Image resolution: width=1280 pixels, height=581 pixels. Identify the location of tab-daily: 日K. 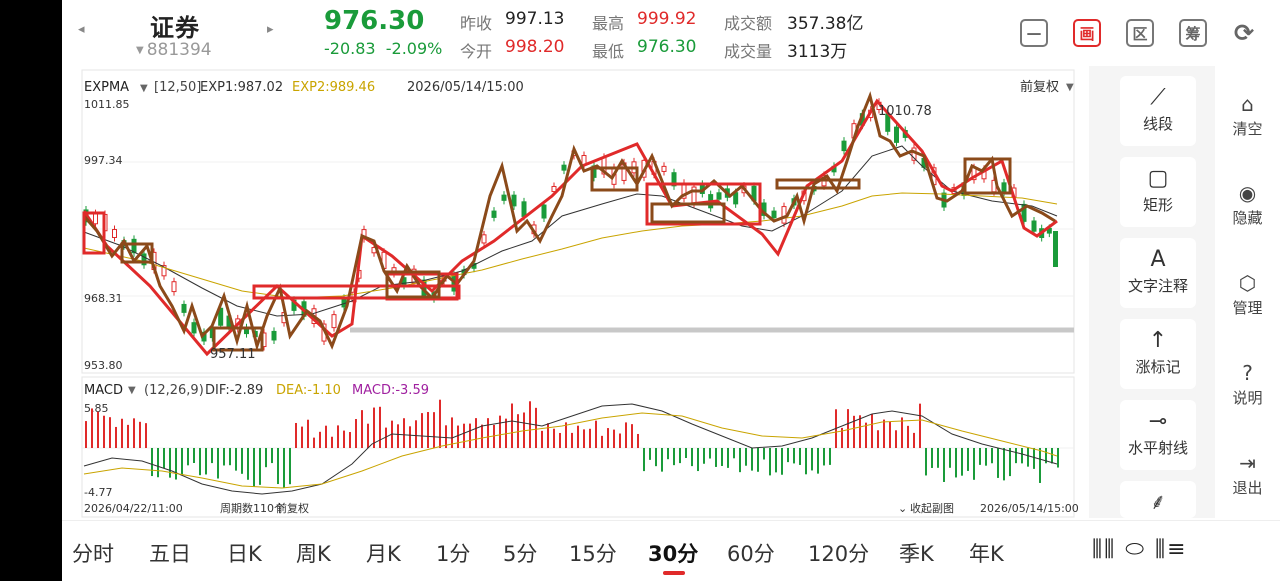
(244, 553).